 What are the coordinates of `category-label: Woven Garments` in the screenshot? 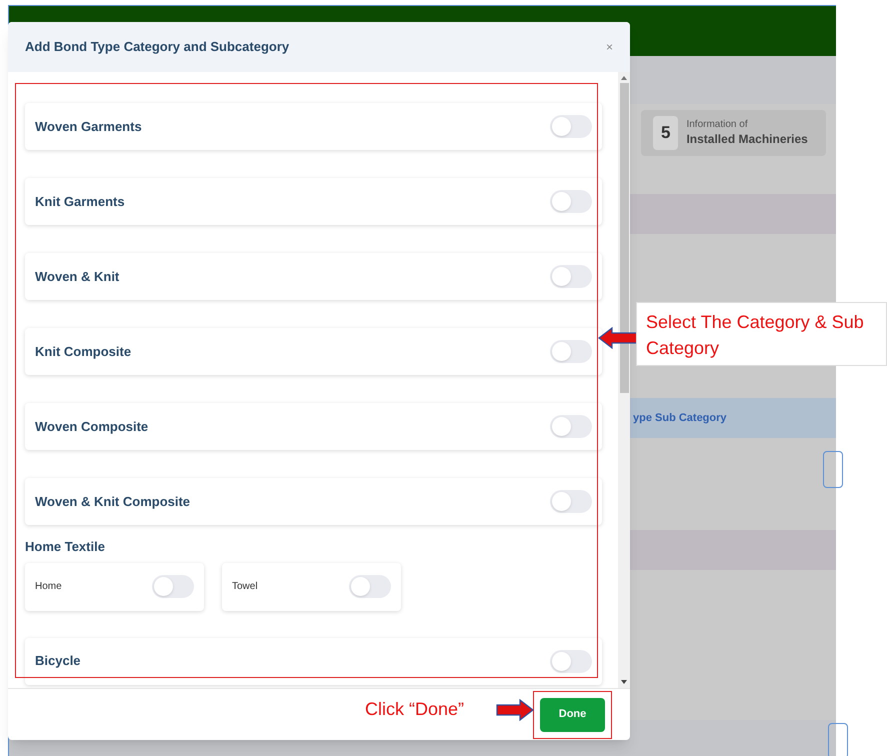 It's located at (88, 127).